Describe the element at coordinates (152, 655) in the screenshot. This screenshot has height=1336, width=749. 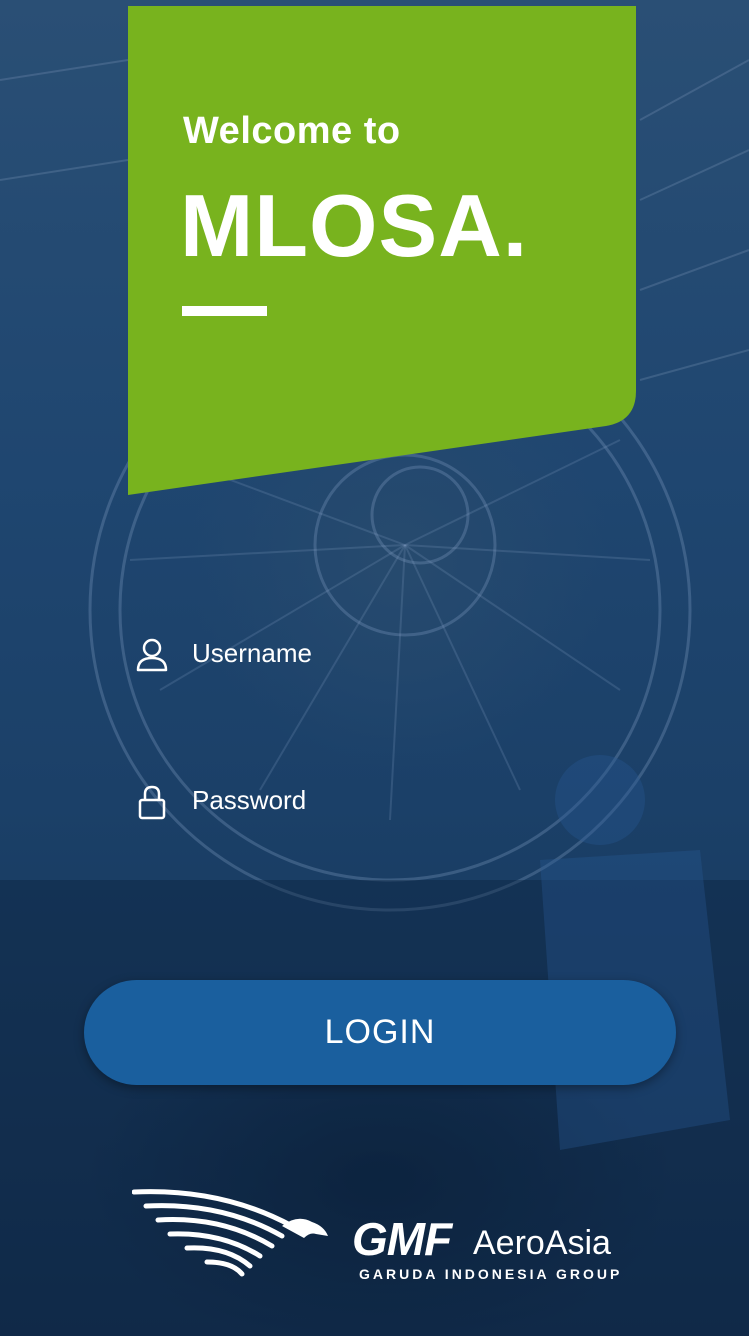
I see `user-icon` at that location.